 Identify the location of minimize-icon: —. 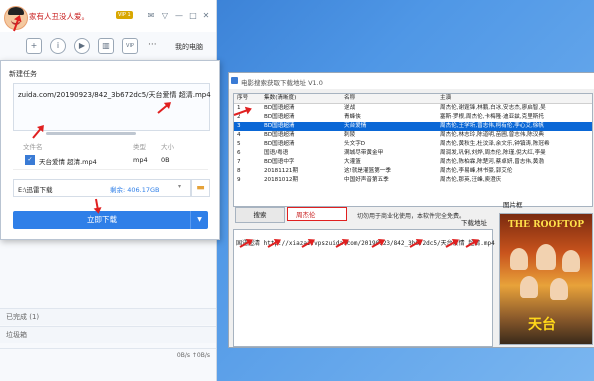
(179, 16).